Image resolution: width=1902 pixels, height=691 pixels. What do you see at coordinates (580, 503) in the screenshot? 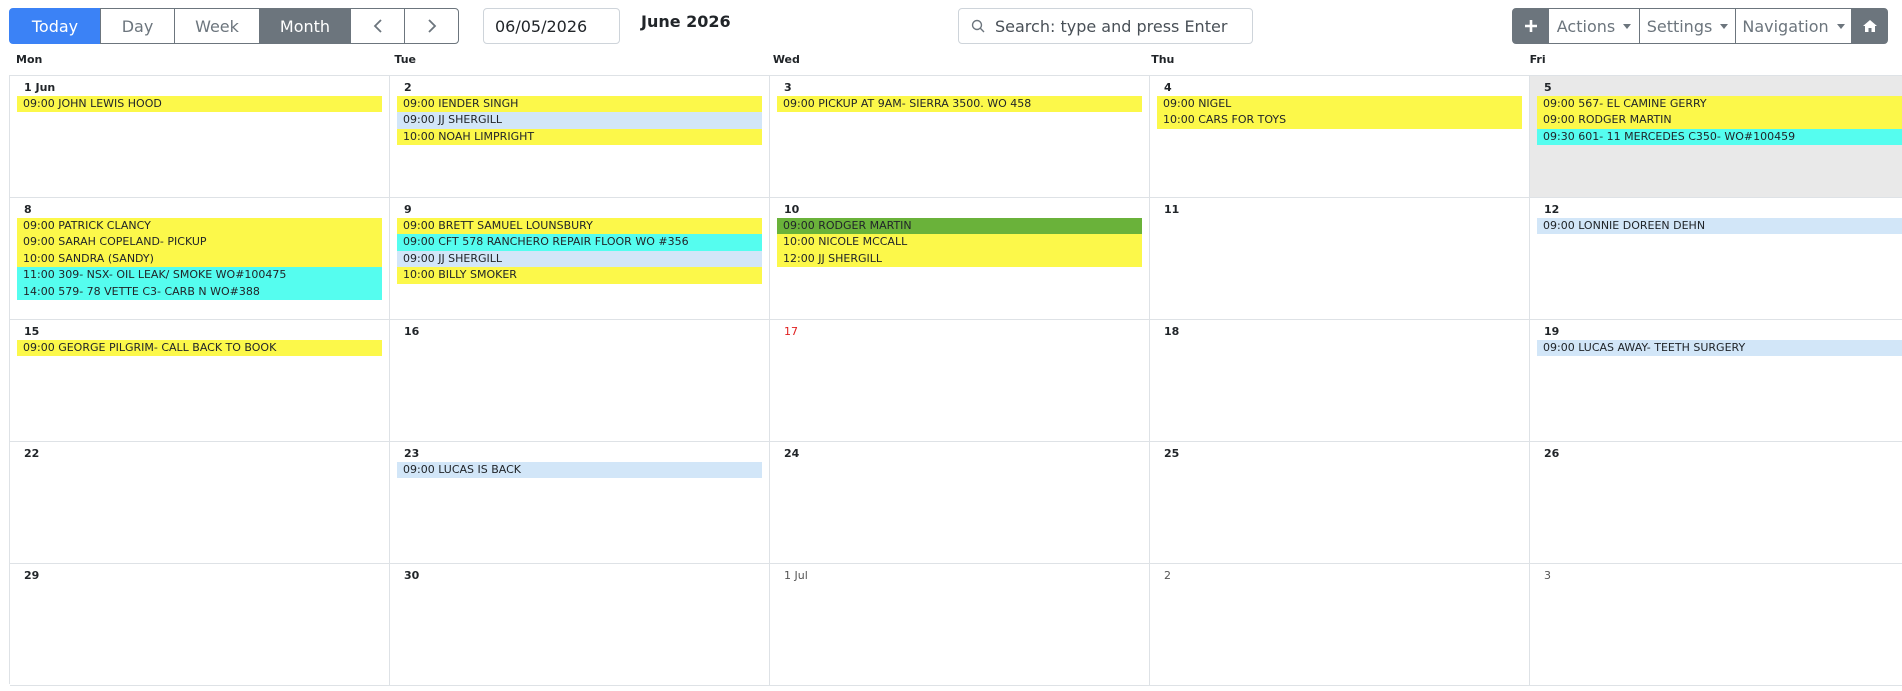
I see `day-cell: 23 09:00 LUCAS IS BACK` at bounding box center [580, 503].